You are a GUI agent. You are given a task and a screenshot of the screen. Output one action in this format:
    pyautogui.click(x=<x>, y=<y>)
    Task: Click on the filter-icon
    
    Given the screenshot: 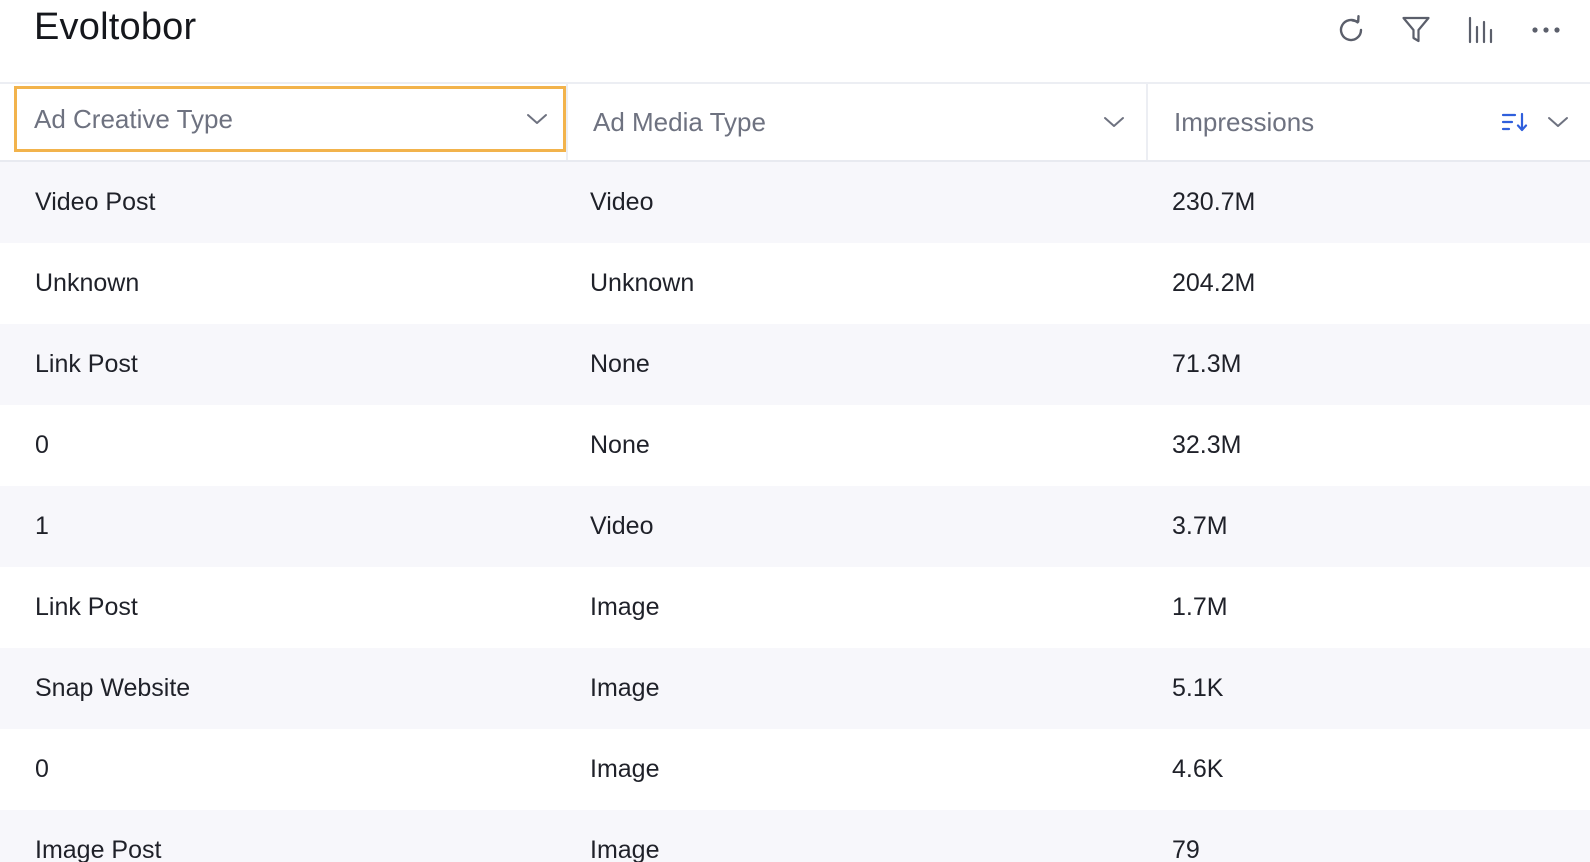 What is the action you would take?
    pyautogui.click(x=1416, y=29)
    